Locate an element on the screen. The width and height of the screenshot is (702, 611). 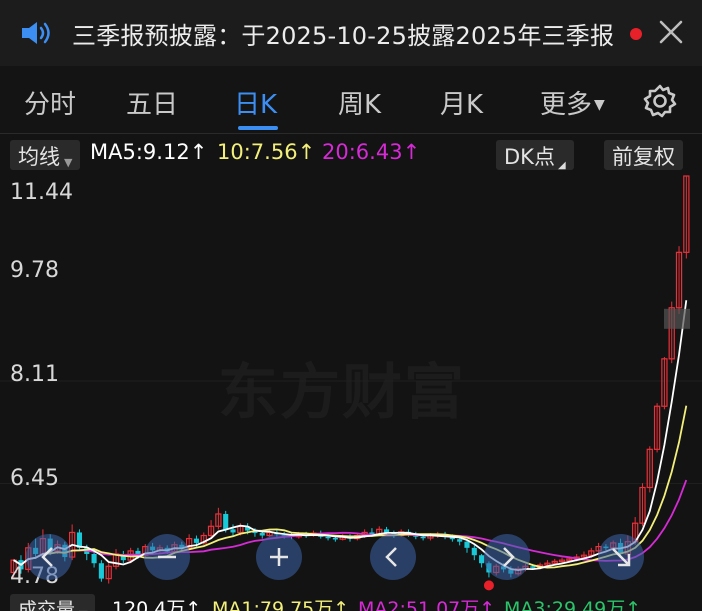
y-axis-label: 6.45 is located at coordinates (34, 478).